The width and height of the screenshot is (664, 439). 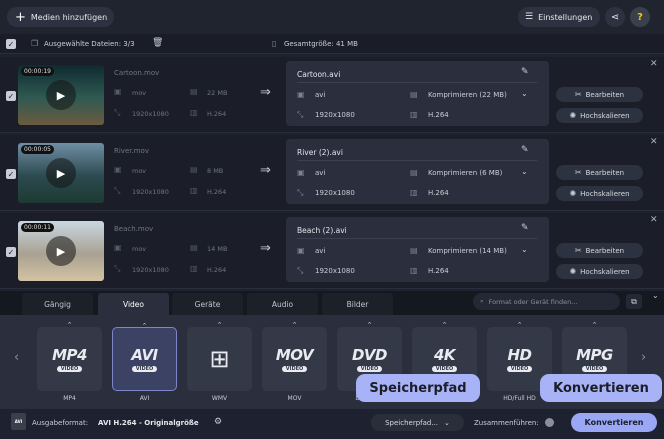 What do you see at coordinates (414, 94) in the screenshot?
I see `compress-icon: ▤` at bounding box center [414, 94].